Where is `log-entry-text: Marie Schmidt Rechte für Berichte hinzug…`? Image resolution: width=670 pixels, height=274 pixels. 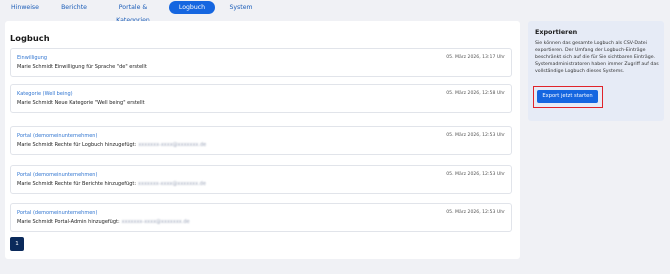 log-entry-text: Marie Schmidt Rechte für Berichte hinzug… is located at coordinates (111, 184).